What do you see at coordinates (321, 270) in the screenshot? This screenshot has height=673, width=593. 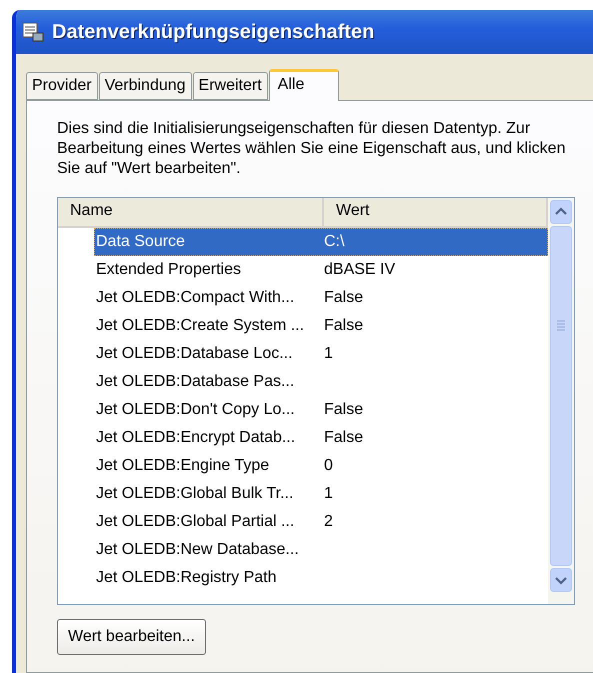 I see `property-row: Extended Properties dBASE IV` at bounding box center [321, 270].